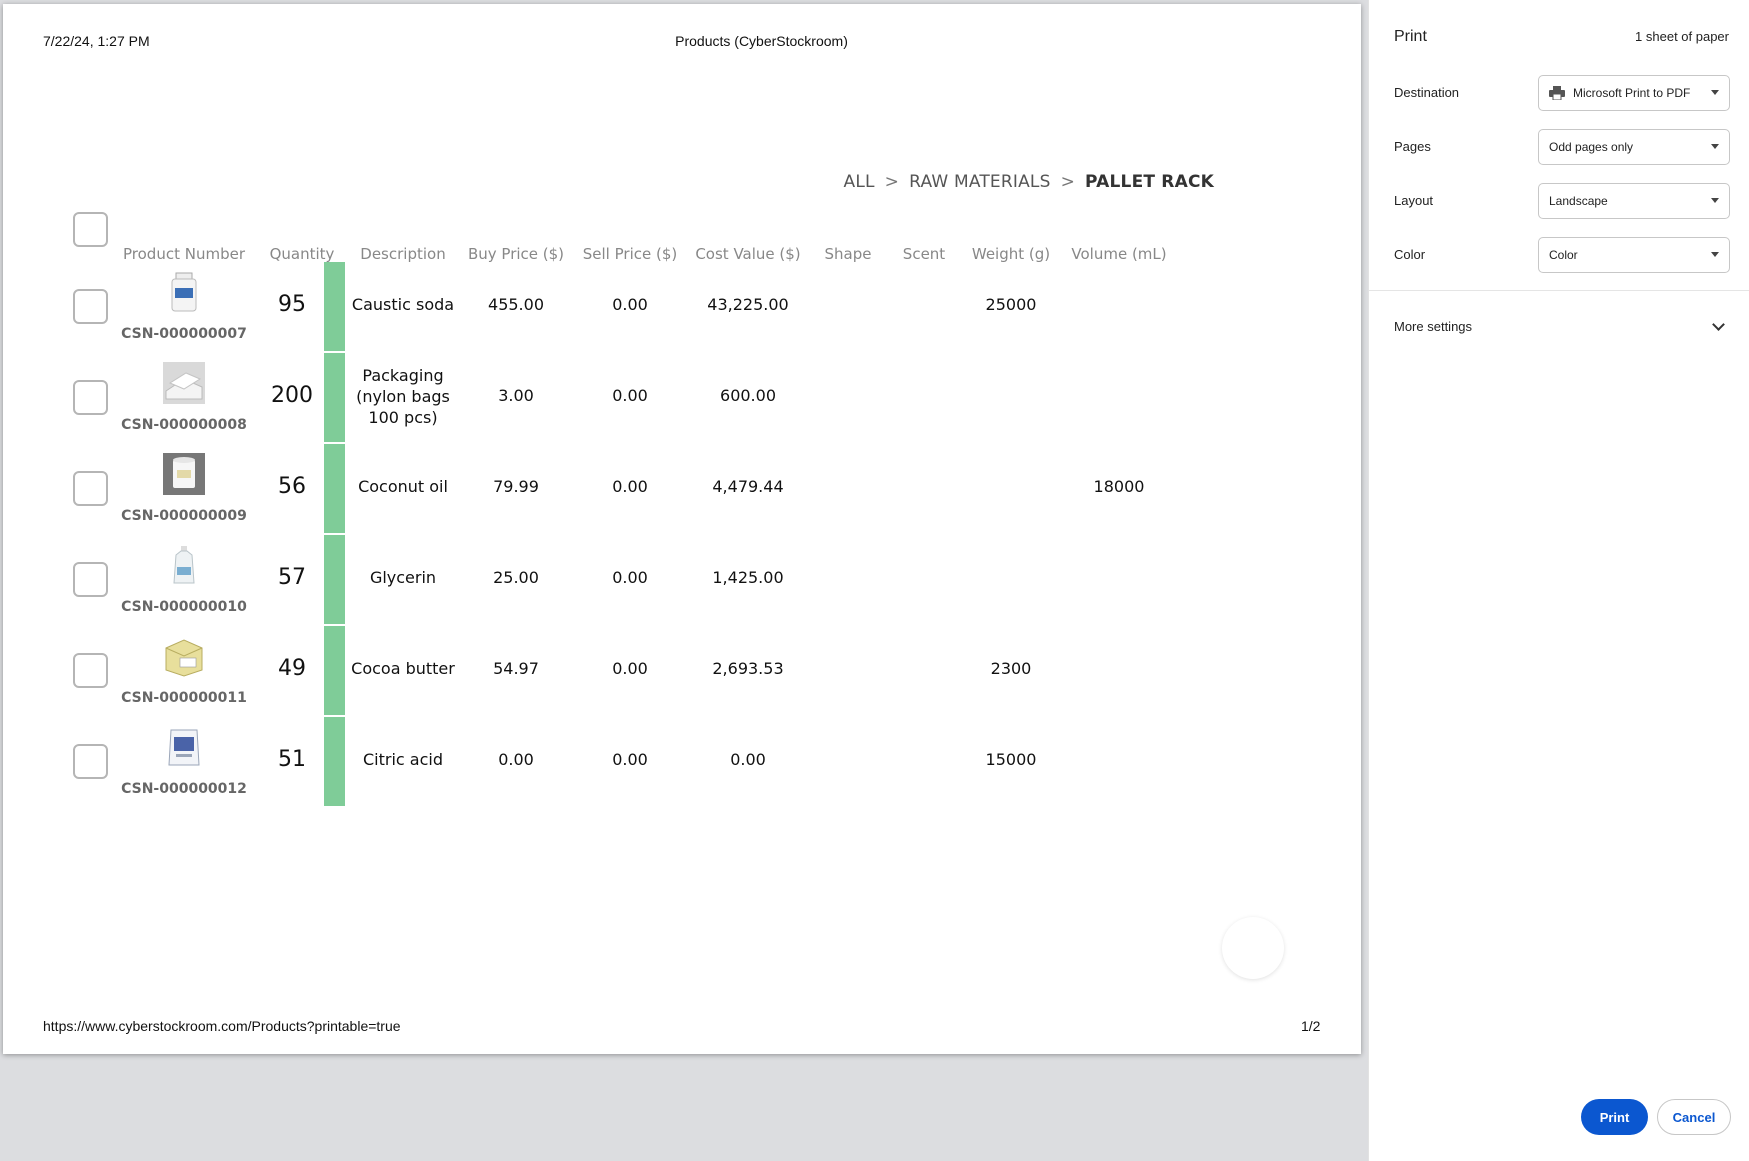  Describe the element at coordinates (1011, 759) in the screenshot. I see `weight-value: 15000` at that location.